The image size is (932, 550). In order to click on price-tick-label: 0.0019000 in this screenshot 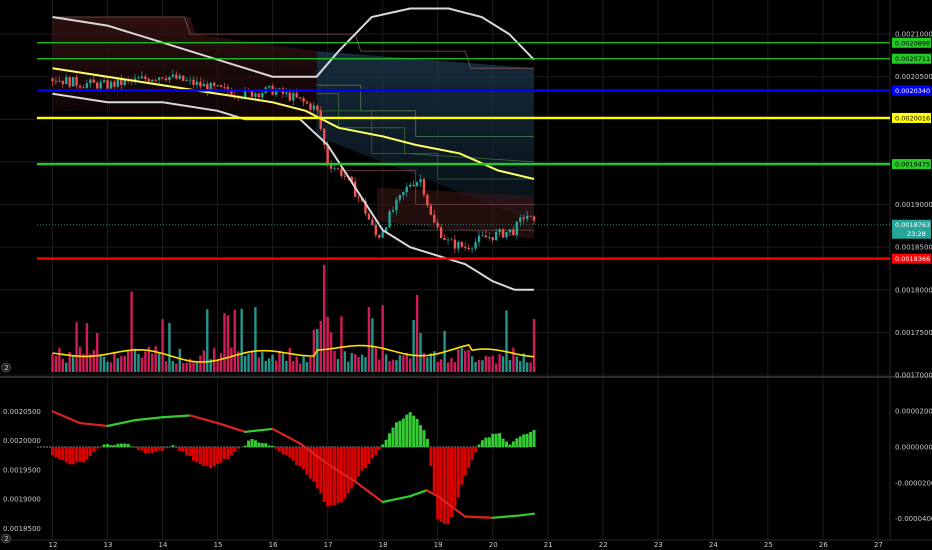, I will do `click(913, 205)`.